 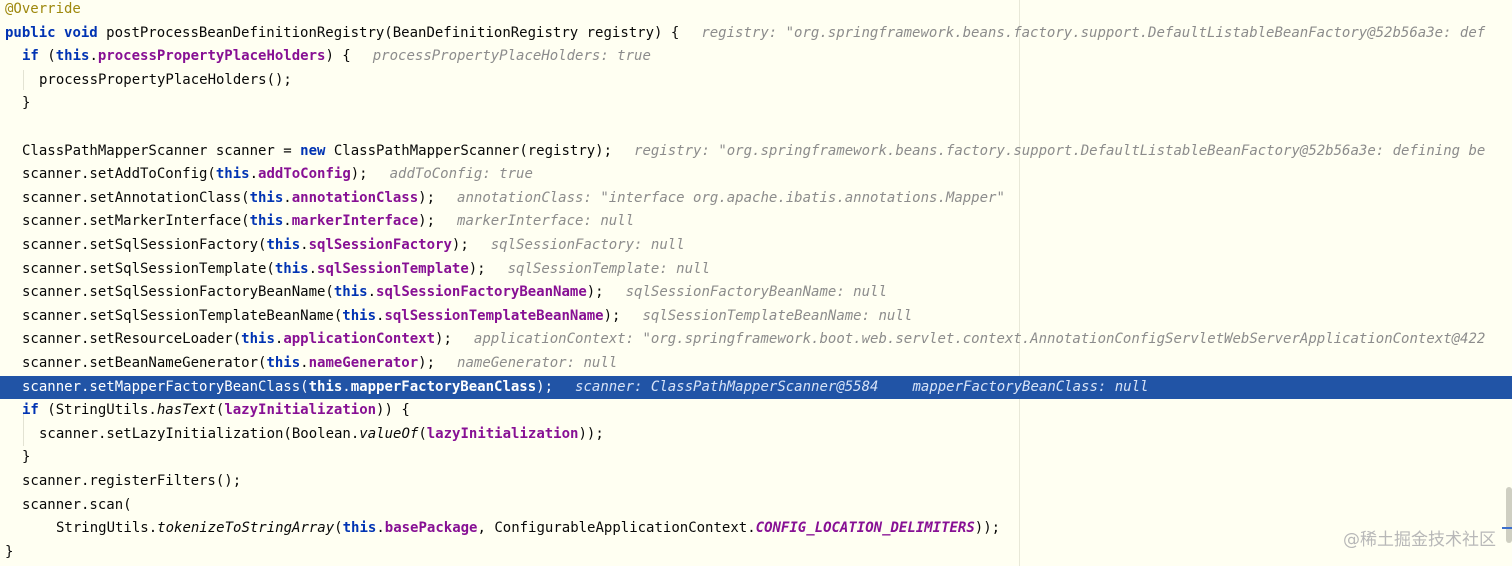 I want to click on code-token: processPropertyPlaceHolders, so click(x=211, y=56).